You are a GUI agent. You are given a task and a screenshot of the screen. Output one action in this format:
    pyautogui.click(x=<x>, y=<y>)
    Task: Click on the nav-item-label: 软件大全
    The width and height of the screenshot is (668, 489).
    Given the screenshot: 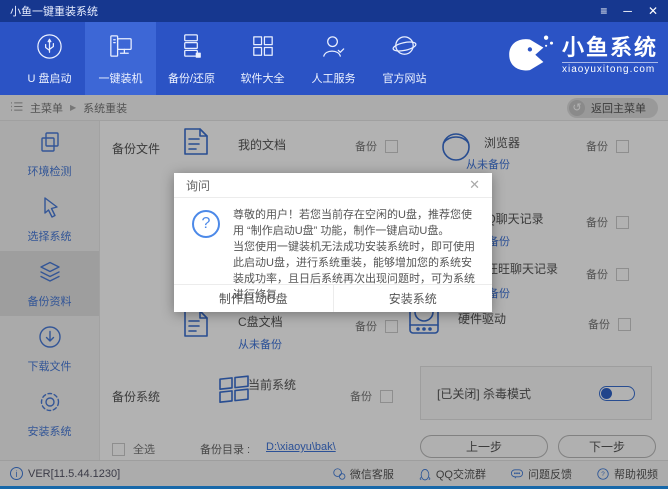 What is the action you would take?
    pyautogui.click(x=262, y=78)
    